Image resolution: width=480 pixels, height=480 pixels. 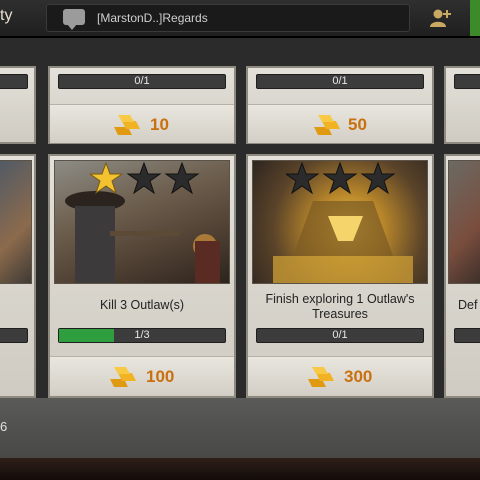 What do you see at coordinates (468, 305) in the screenshot?
I see `task-title: Def` at bounding box center [468, 305].